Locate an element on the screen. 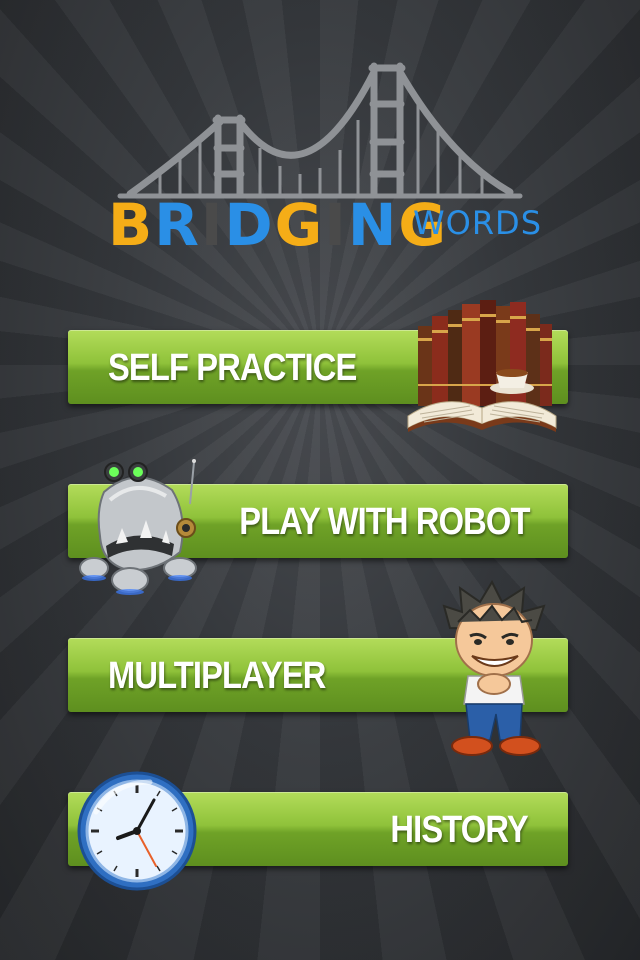 This screenshot has height=960, width=640. history-label: HISTORY is located at coordinates (459, 830).